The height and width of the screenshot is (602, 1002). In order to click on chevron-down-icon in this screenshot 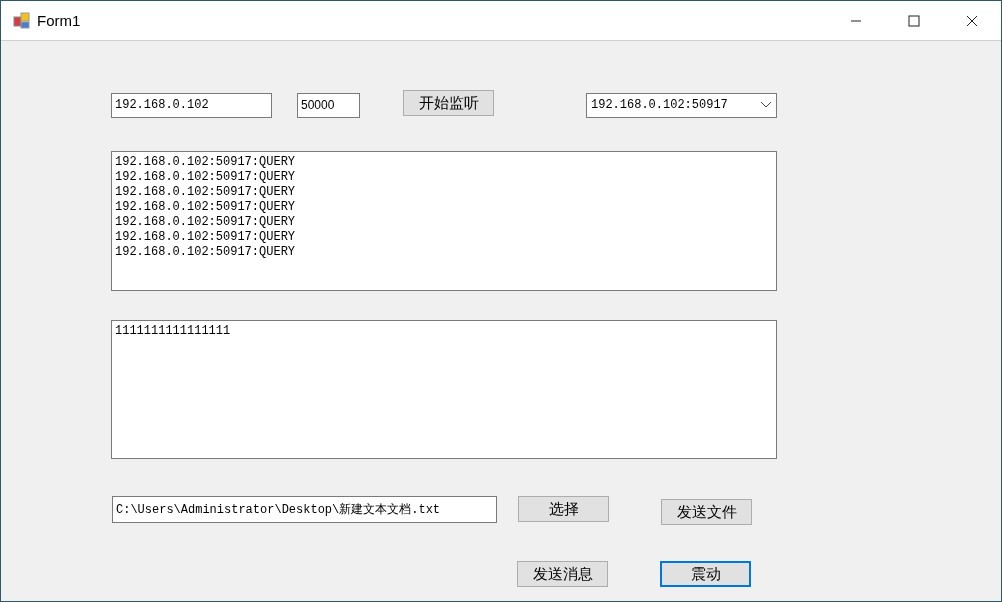, I will do `click(766, 105)`.